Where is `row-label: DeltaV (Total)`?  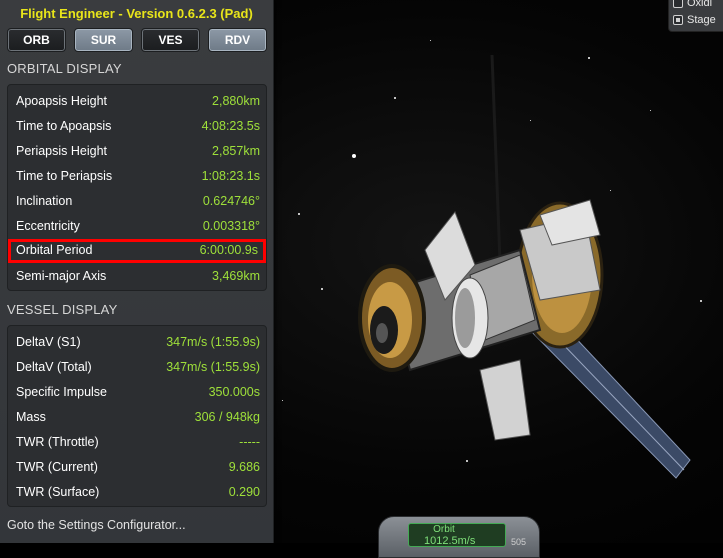 row-label: DeltaV (Total) is located at coordinates (54, 367).